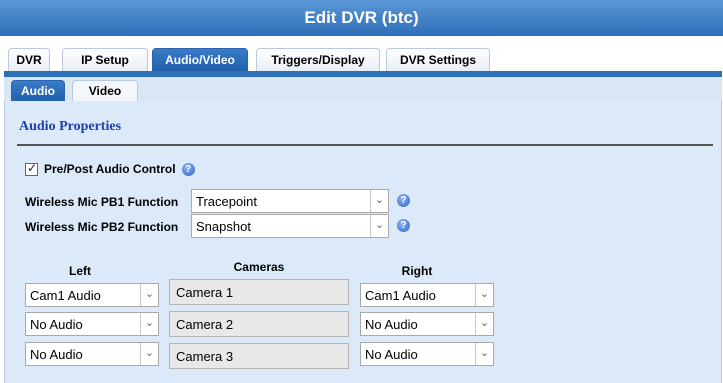  Describe the element at coordinates (92, 324) in the screenshot. I see `left-audio-select-2: No Audio ⌄` at that location.